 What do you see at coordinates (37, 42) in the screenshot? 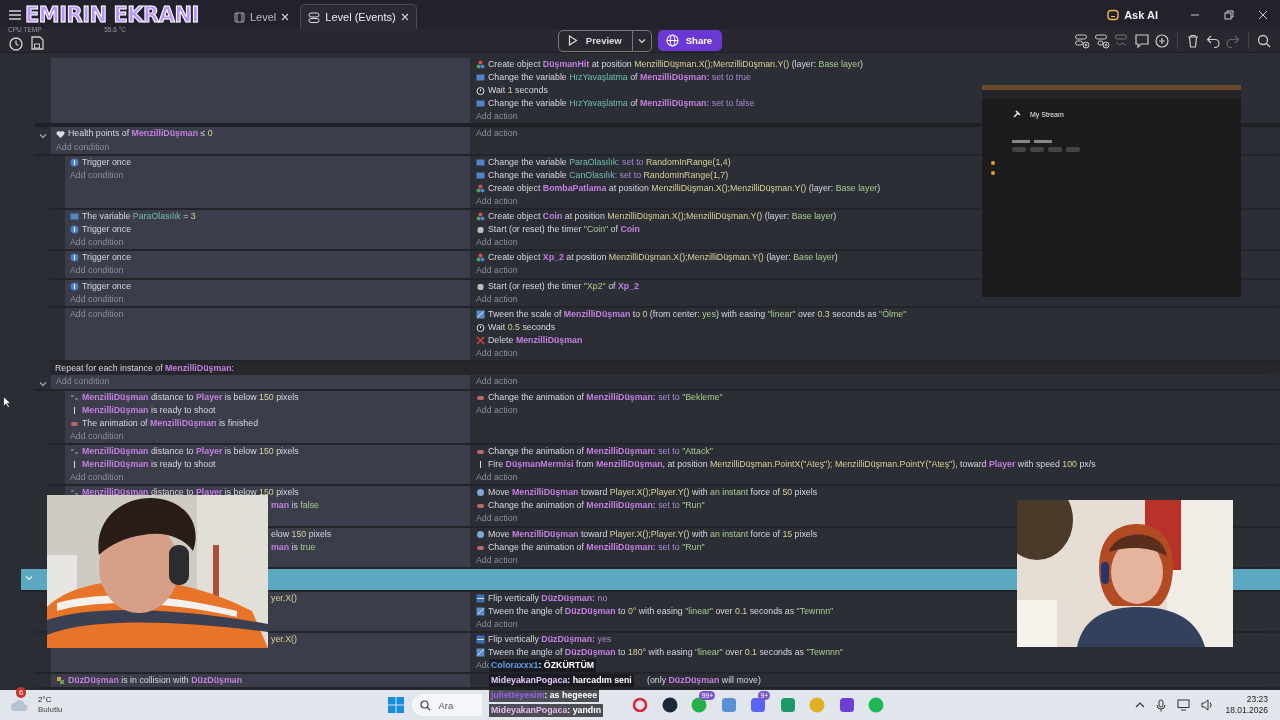
I see `save-icon` at bounding box center [37, 42].